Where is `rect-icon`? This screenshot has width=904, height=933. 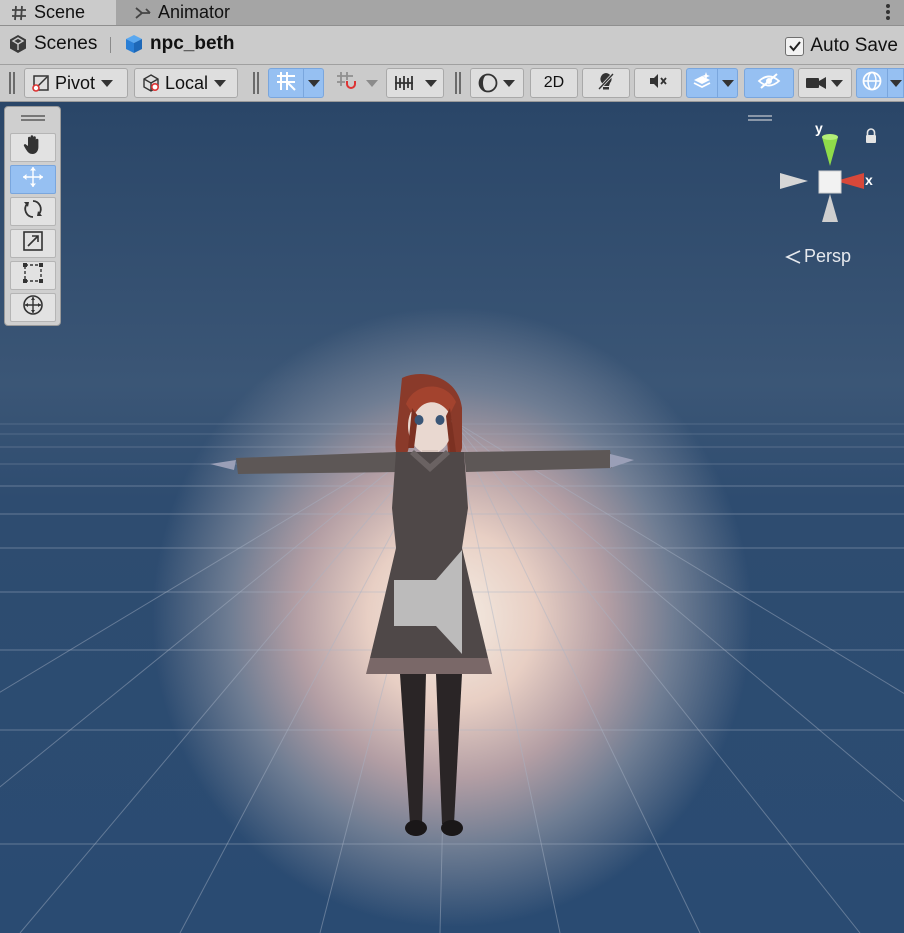 rect-icon is located at coordinates (33, 275).